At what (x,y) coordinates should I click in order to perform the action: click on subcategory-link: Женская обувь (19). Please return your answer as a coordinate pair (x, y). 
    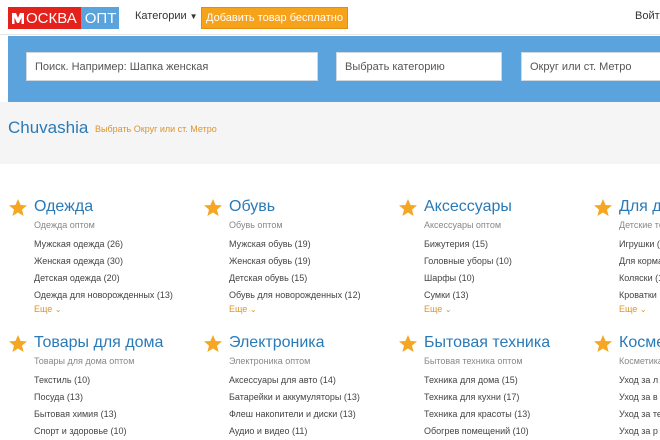
    Looking at the image, I should click on (295, 263).